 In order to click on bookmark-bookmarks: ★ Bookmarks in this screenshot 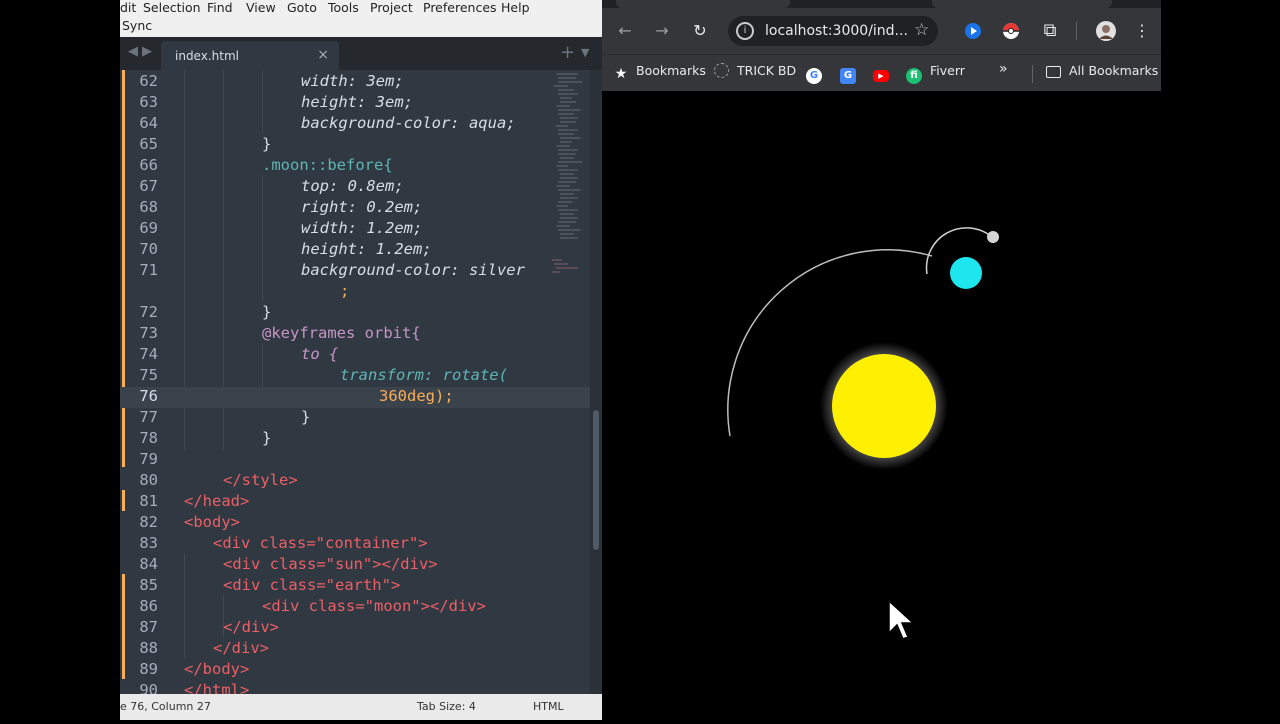, I will do `click(660, 72)`.